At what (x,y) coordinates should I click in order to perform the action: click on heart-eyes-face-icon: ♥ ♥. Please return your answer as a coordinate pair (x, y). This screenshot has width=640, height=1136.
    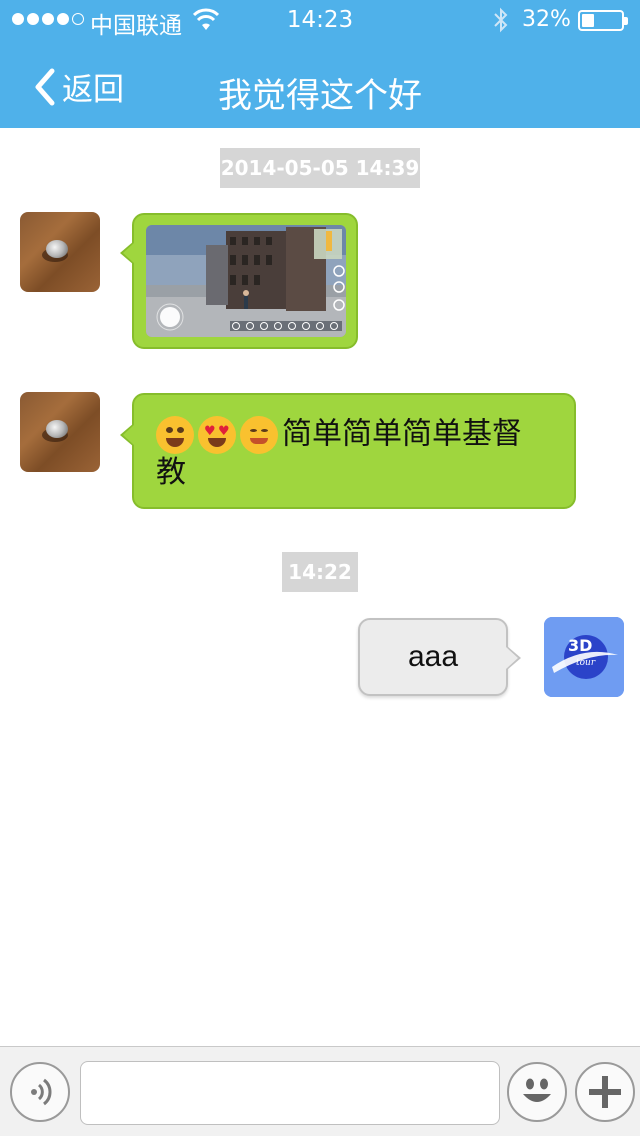
    Looking at the image, I should click on (217, 434).